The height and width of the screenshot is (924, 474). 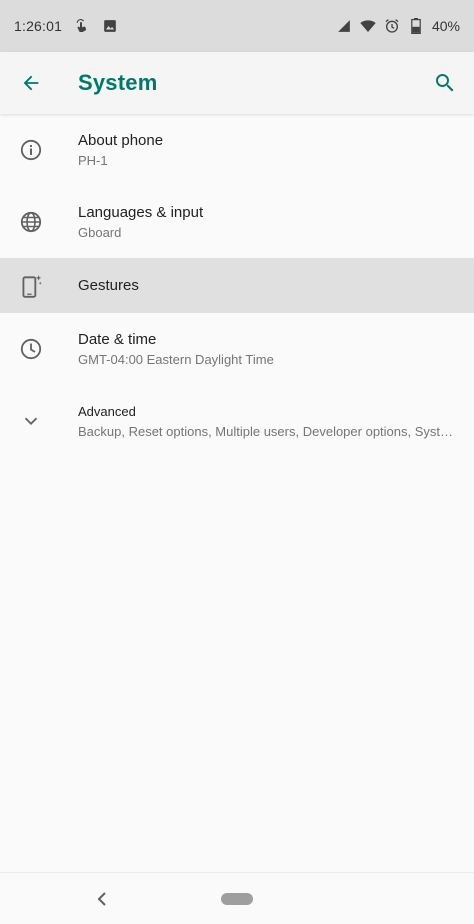 I want to click on arrow-back-icon, so click(x=31, y=83).